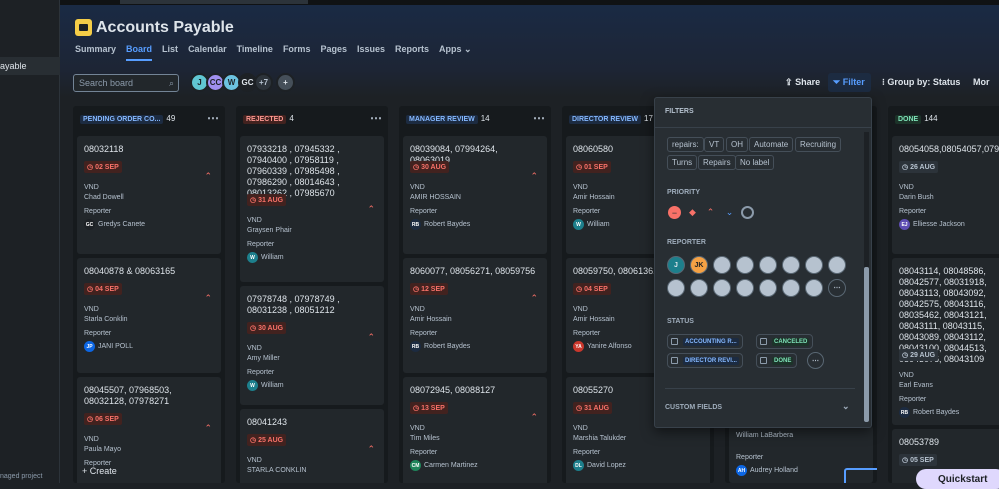 The width and height of the screenshot is (999, 489). What do you see at coordinates (682, 162) in the screenshot?
I see `label-chip: Turns` at bounding box center [682, 162].